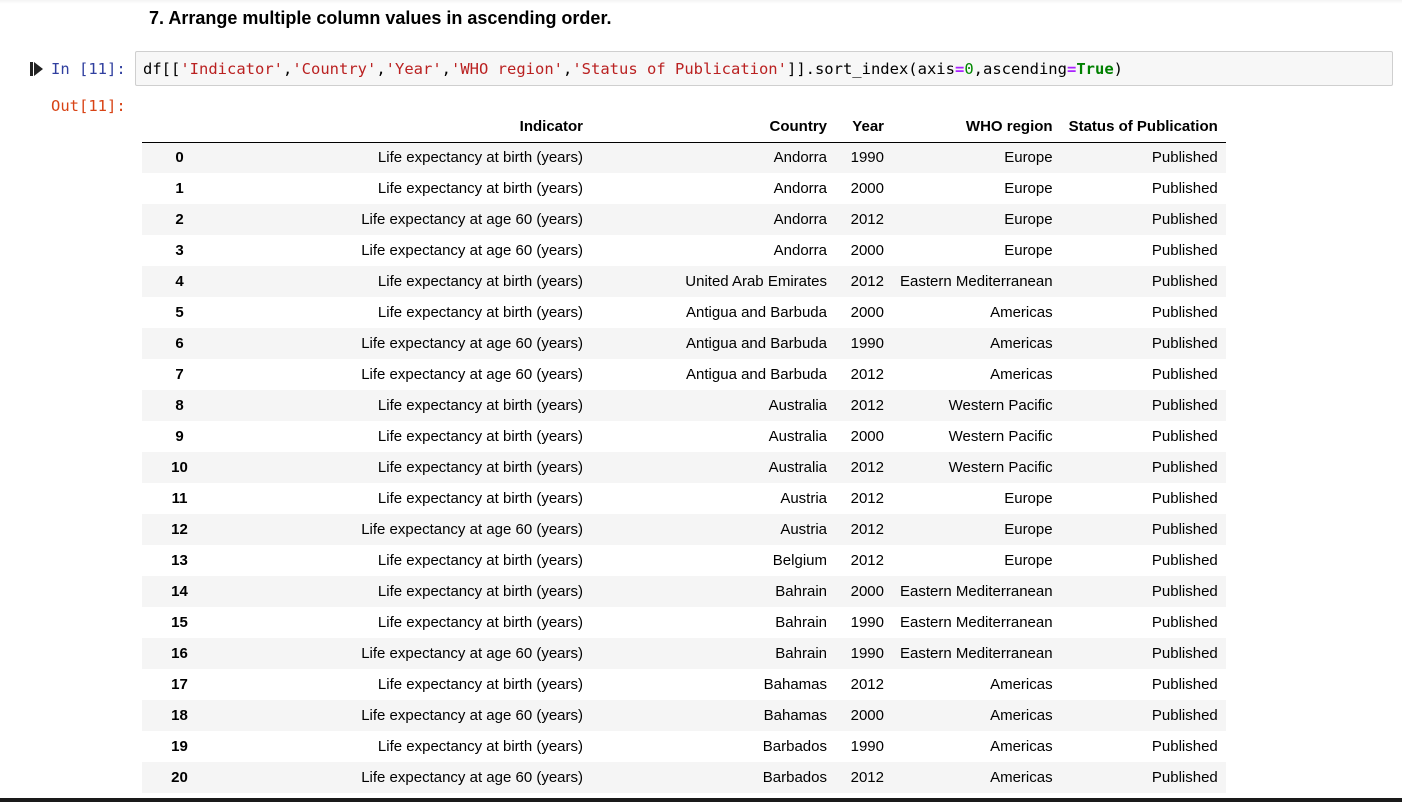 This screenshot has width=1402, height=802. What do you see at coordinates (179, 127) in the screenshot?
I see `column-header-index` at bounding box center [179, 127].